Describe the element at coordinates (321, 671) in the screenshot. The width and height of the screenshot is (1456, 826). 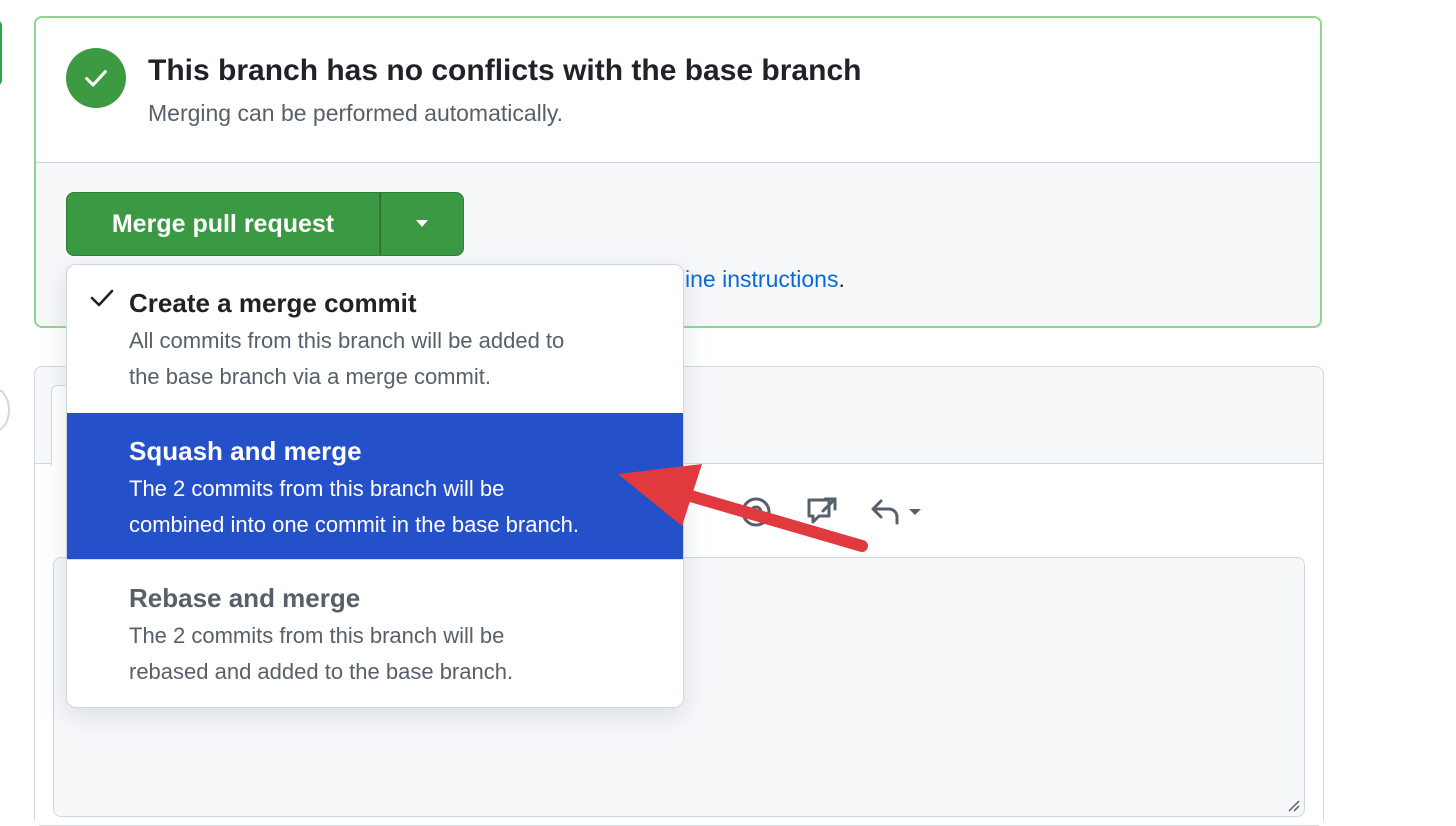
I see `merge-option-desc-line2: rebased and added to the base branch.` at that location.